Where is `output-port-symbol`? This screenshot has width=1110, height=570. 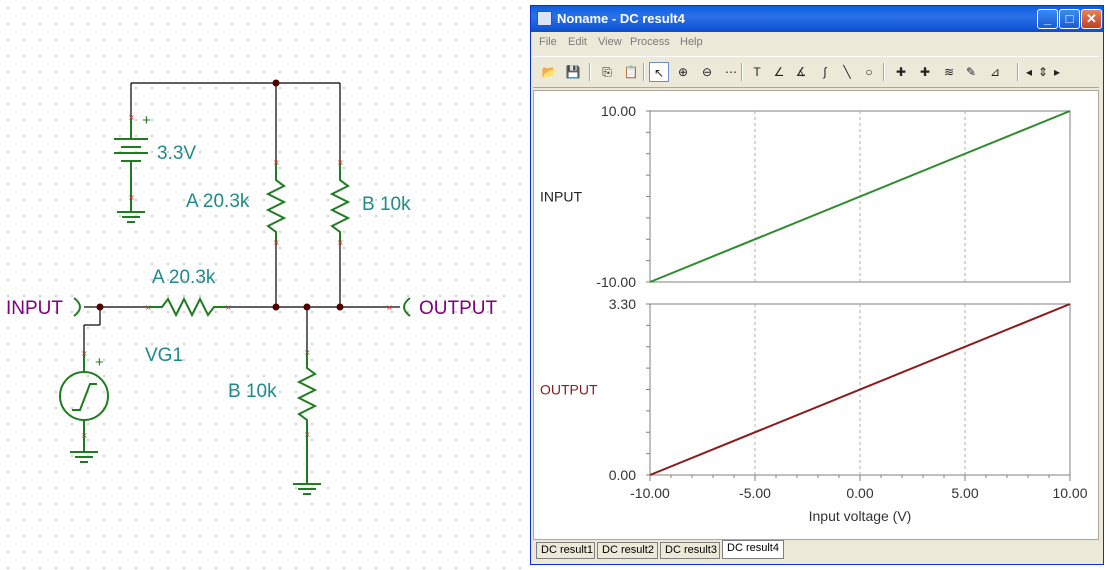
output-port-symbol is located at coordinates (407, 307).